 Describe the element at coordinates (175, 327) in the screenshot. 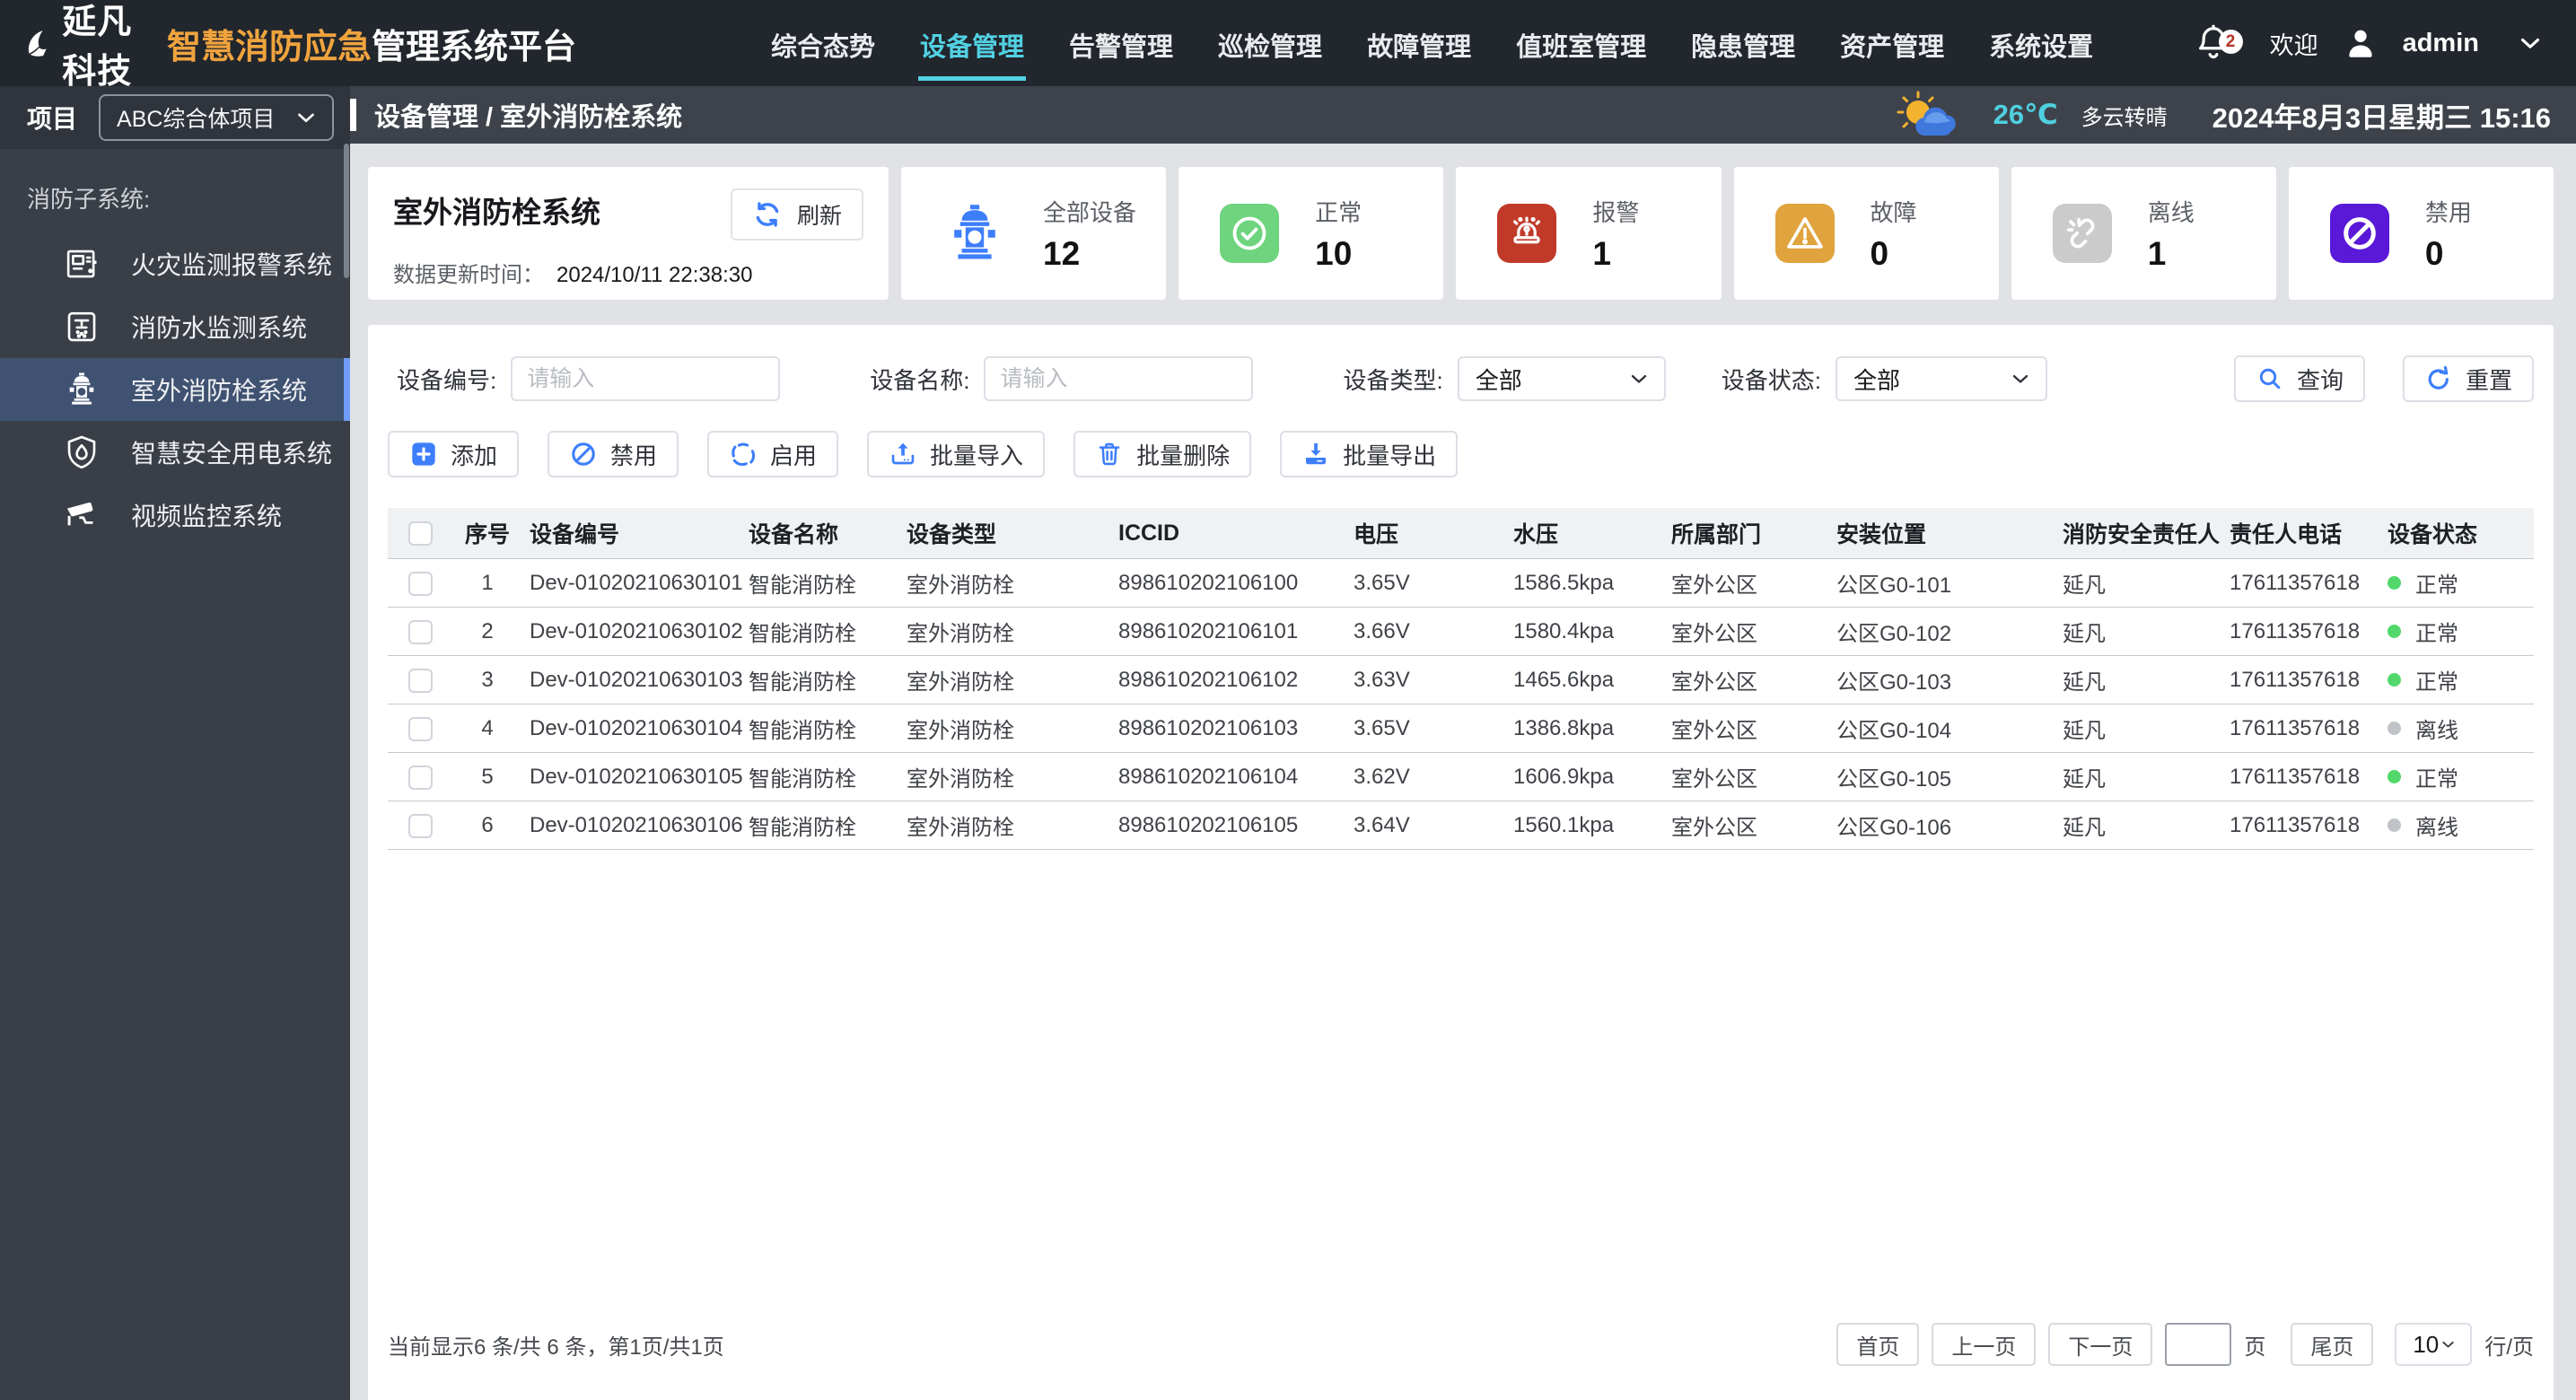

I see `sidebar-item-2: 消防水监测系统` at that location.